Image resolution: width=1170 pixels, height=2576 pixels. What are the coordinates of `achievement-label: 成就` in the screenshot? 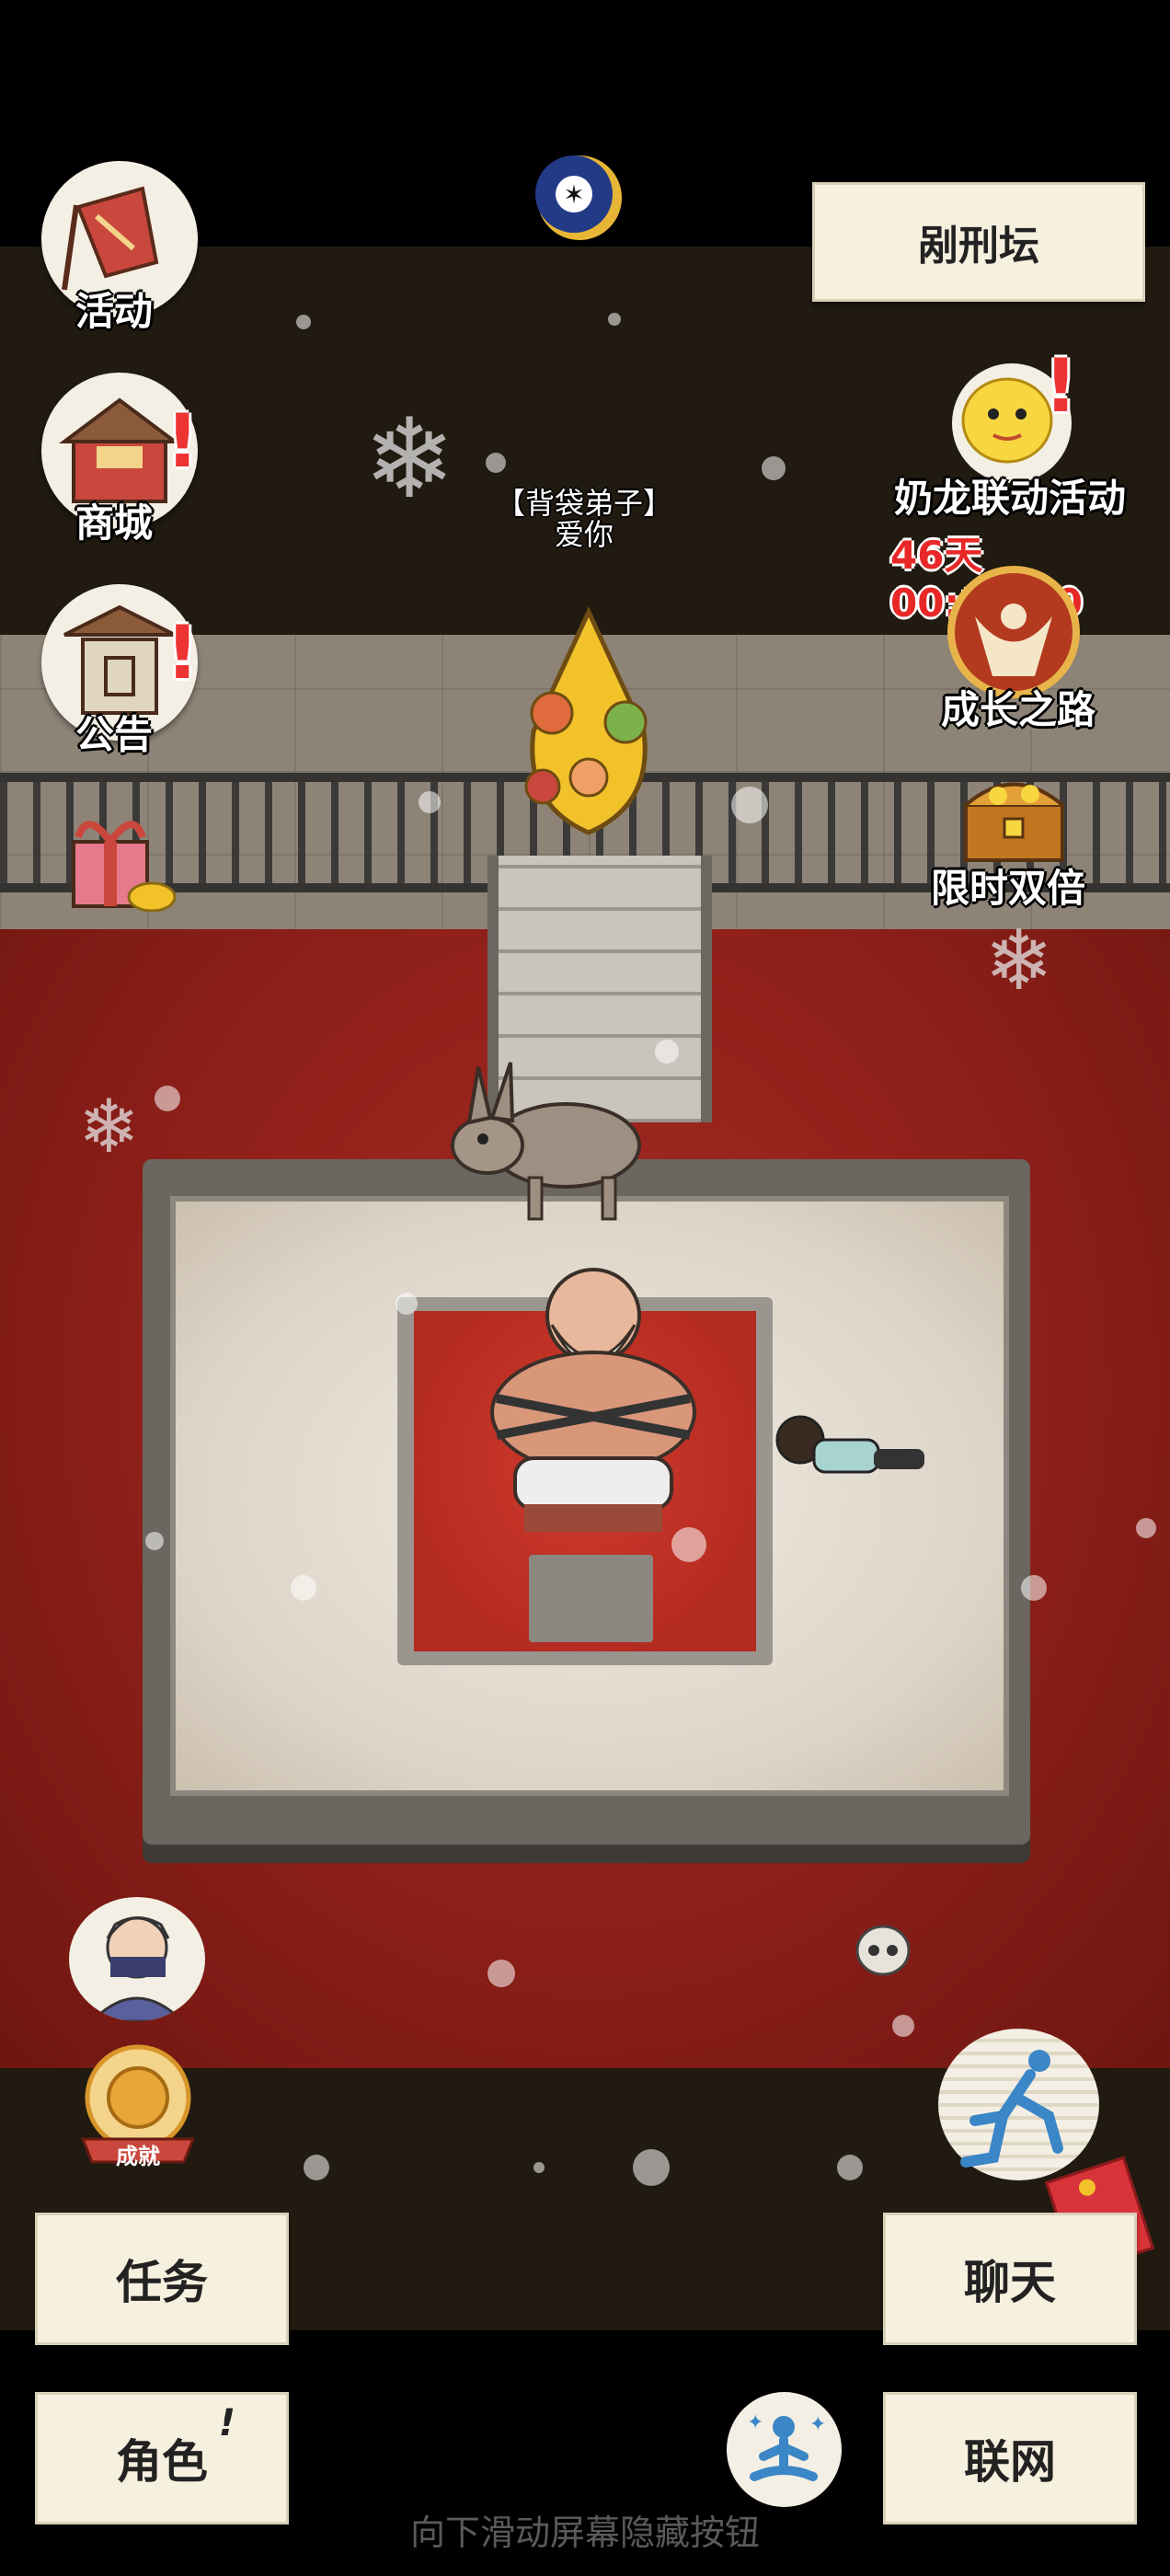 It's located at (138, 2156).